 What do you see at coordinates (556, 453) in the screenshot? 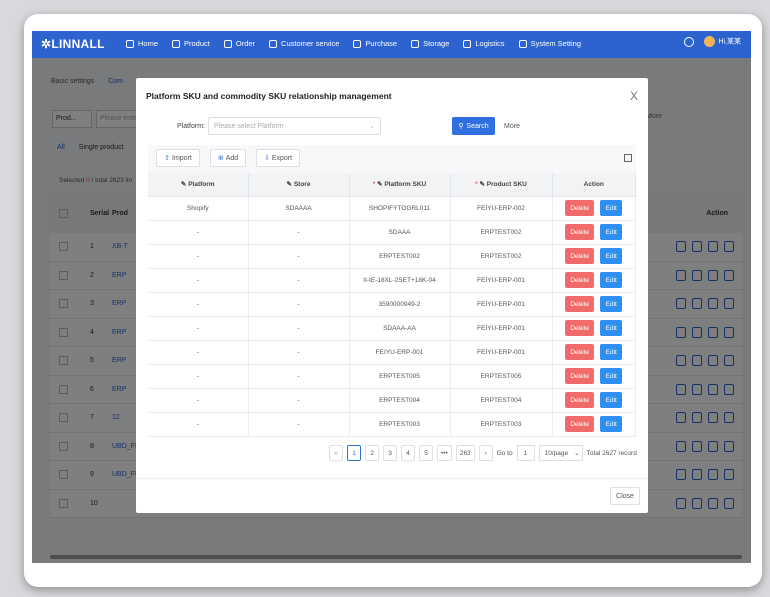
I see `page-size-value: 10/page` at bounding box center [556, 453].